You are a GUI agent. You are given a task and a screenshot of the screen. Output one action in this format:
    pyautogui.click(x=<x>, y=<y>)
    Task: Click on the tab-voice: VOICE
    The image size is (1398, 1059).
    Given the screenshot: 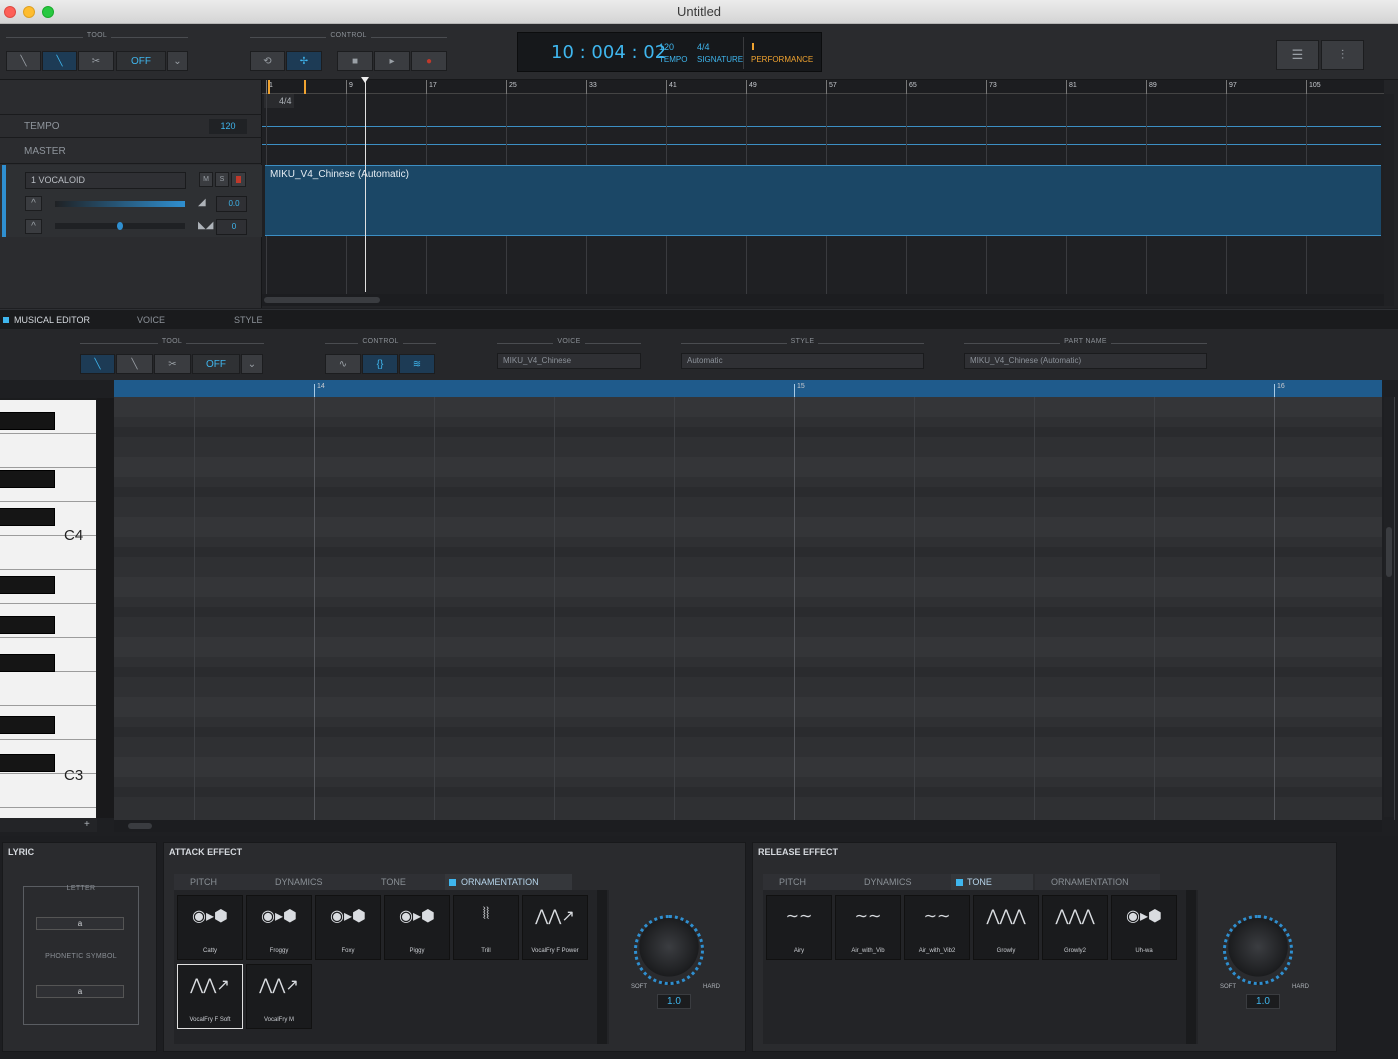 What is the action you would take?
    pyautogui.click(x=170, y=320)
    